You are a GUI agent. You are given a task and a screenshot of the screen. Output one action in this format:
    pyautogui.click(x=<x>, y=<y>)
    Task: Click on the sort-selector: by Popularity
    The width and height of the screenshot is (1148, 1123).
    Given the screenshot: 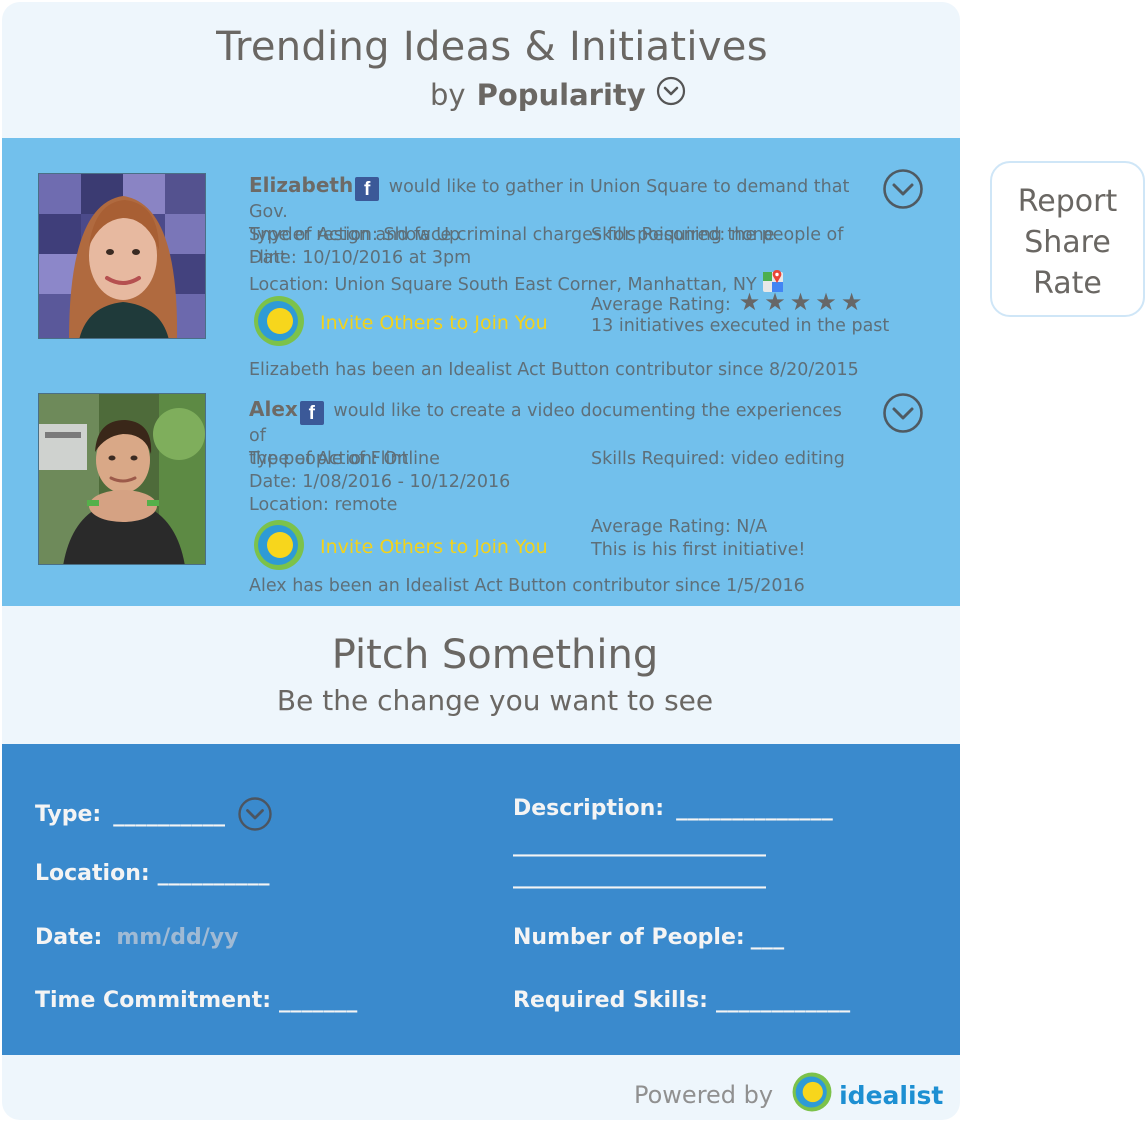 What is the action you would take?
    pyautogui.click(x=558, y=94)
    